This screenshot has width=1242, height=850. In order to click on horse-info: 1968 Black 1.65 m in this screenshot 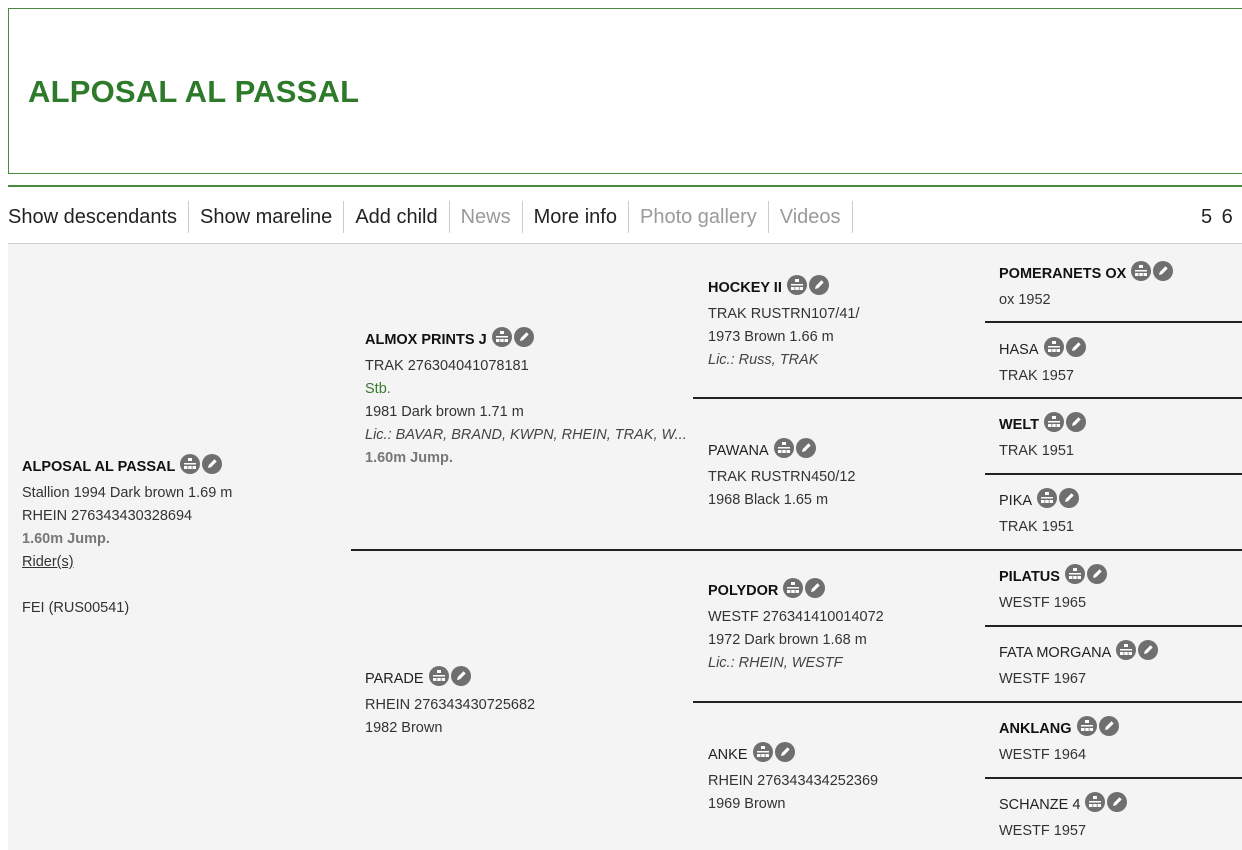, I will do `click(768, 500)`.